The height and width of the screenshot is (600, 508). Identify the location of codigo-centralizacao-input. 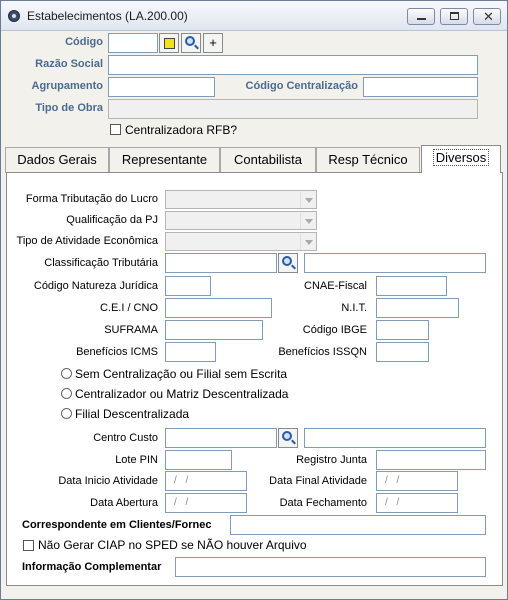
(420, 87).